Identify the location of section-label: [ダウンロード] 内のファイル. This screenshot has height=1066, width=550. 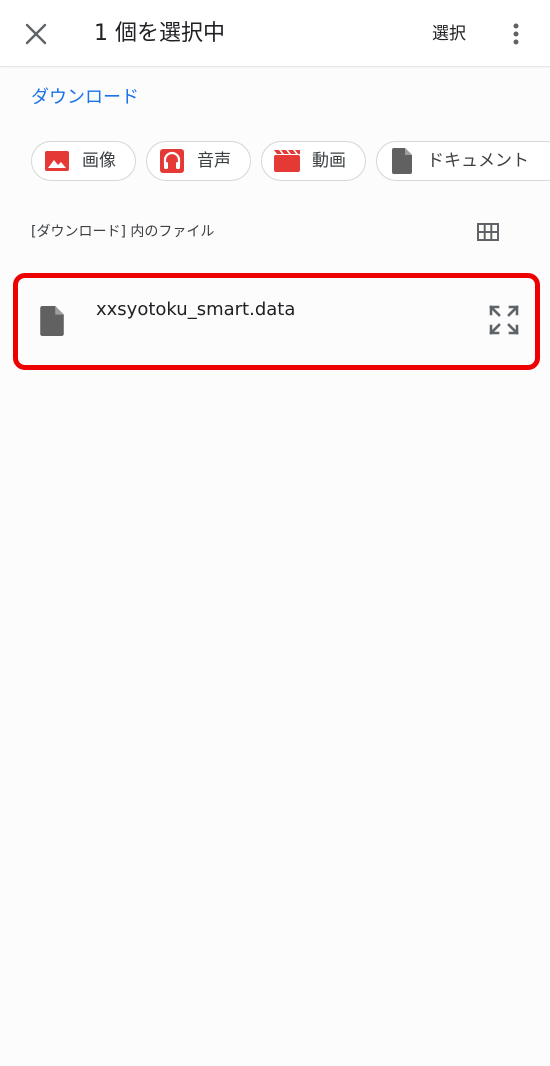
(123, 232).